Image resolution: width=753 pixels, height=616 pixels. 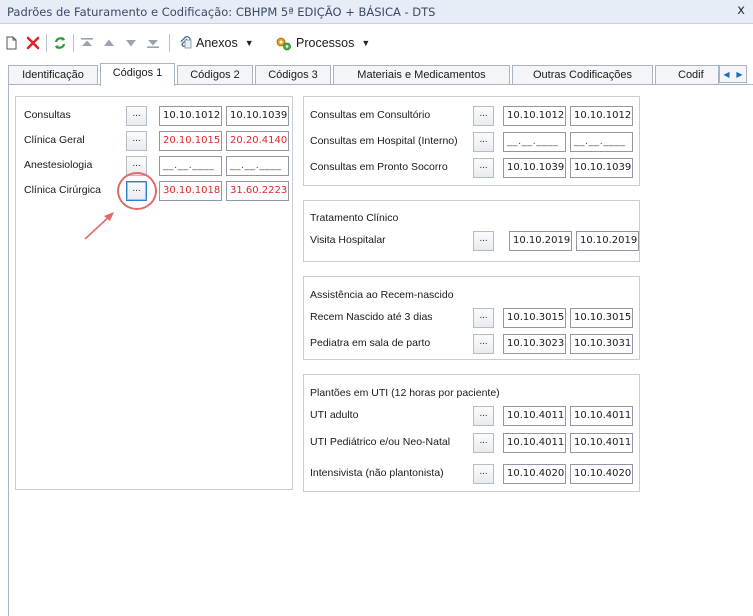 What do you see at coordinates (283, 43) in the screenshot?
I see `process-gears-icon` at bounding box center [283, 43].